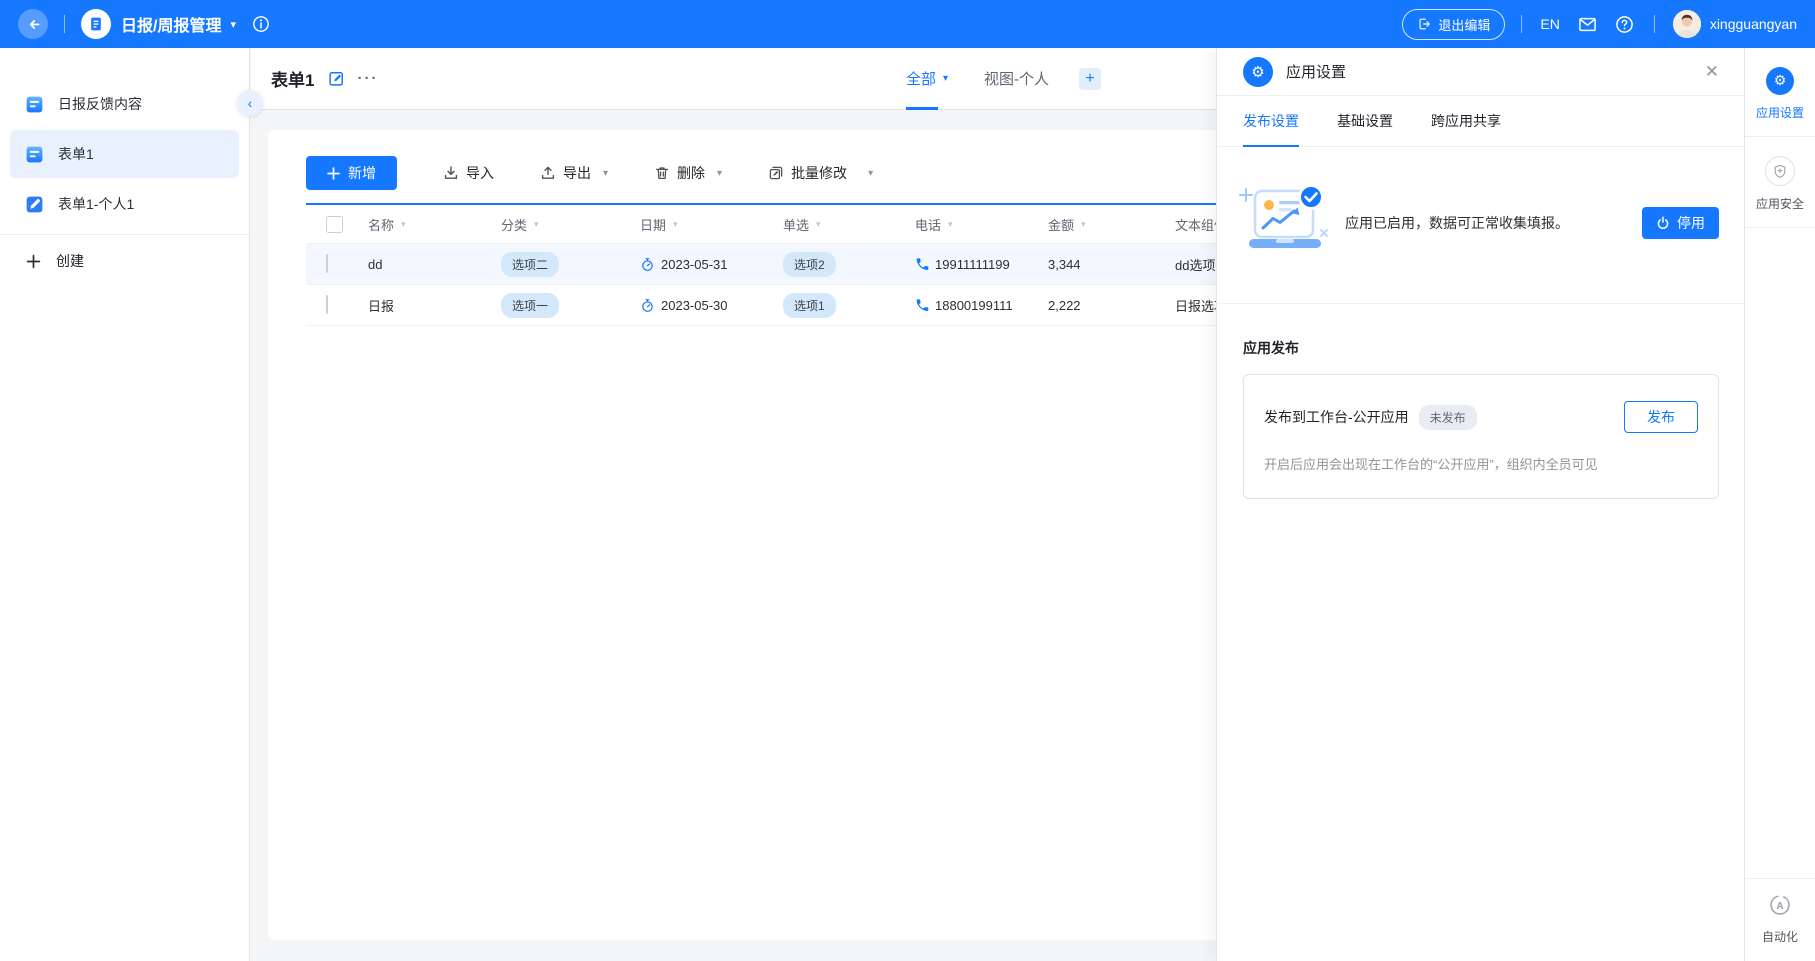 This screenshot has width=1815, height=961. I want to click on sidebar-item-form-selected: 表单1, so click(124, 154).